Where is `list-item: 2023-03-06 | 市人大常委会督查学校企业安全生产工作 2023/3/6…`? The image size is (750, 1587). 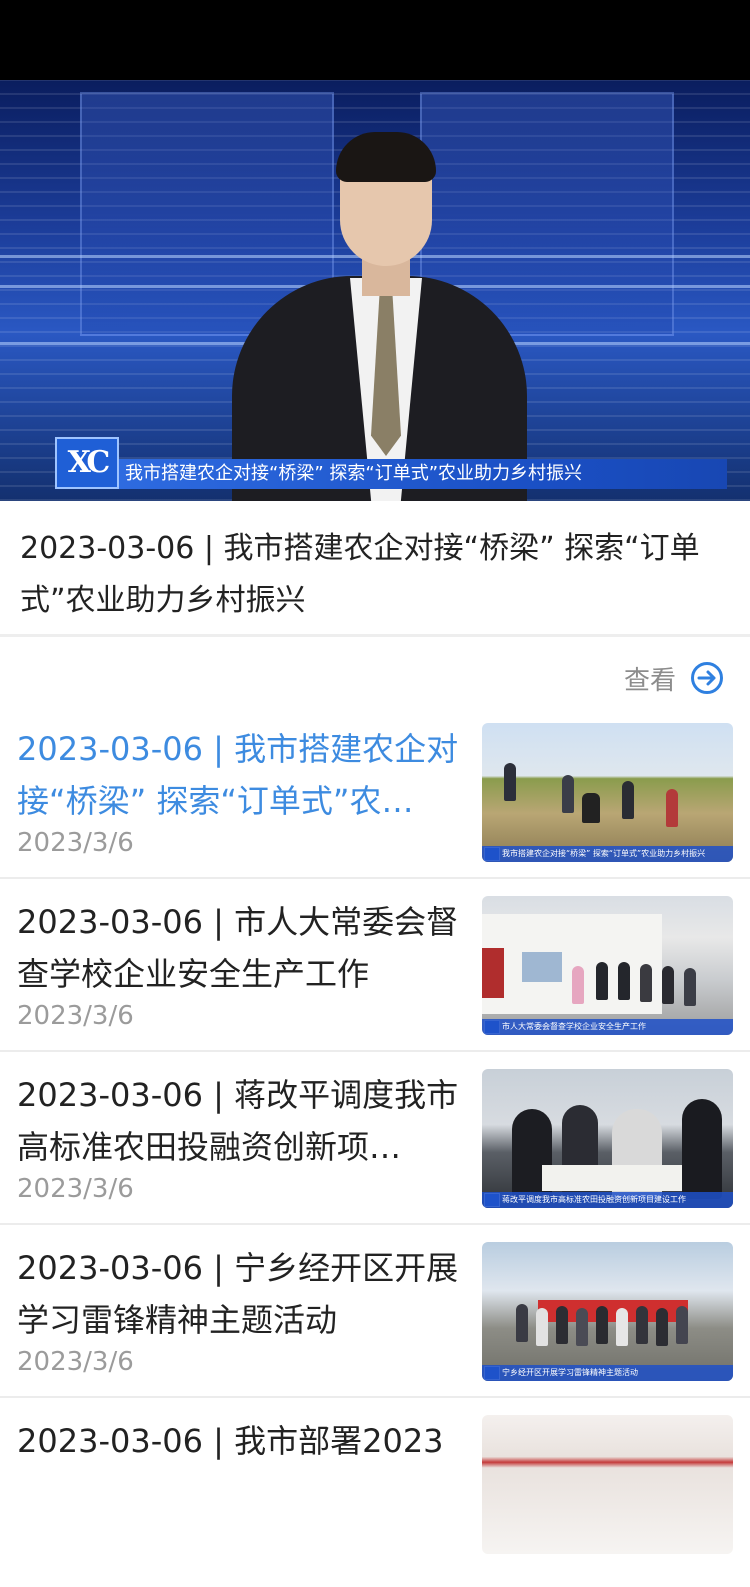
list-item: 2023-03-06 | 市人大常委会督查学校企业安全生产工作 2023/3/6… is located at coordinates (375, 982).